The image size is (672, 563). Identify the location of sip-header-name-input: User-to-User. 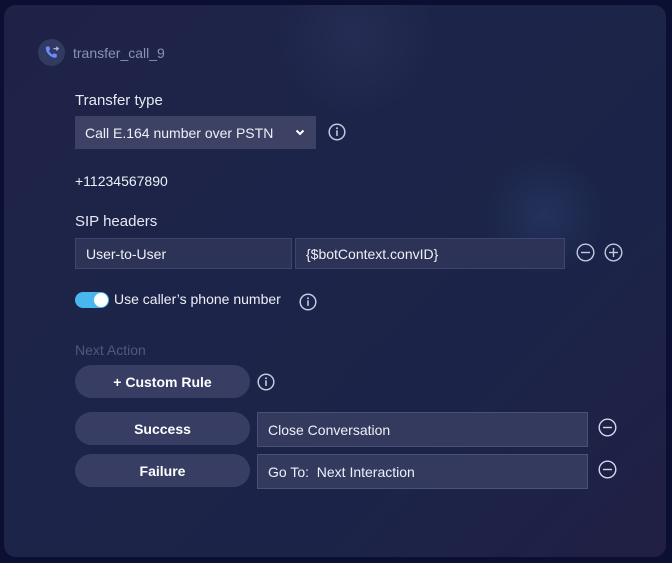
(183, 253).